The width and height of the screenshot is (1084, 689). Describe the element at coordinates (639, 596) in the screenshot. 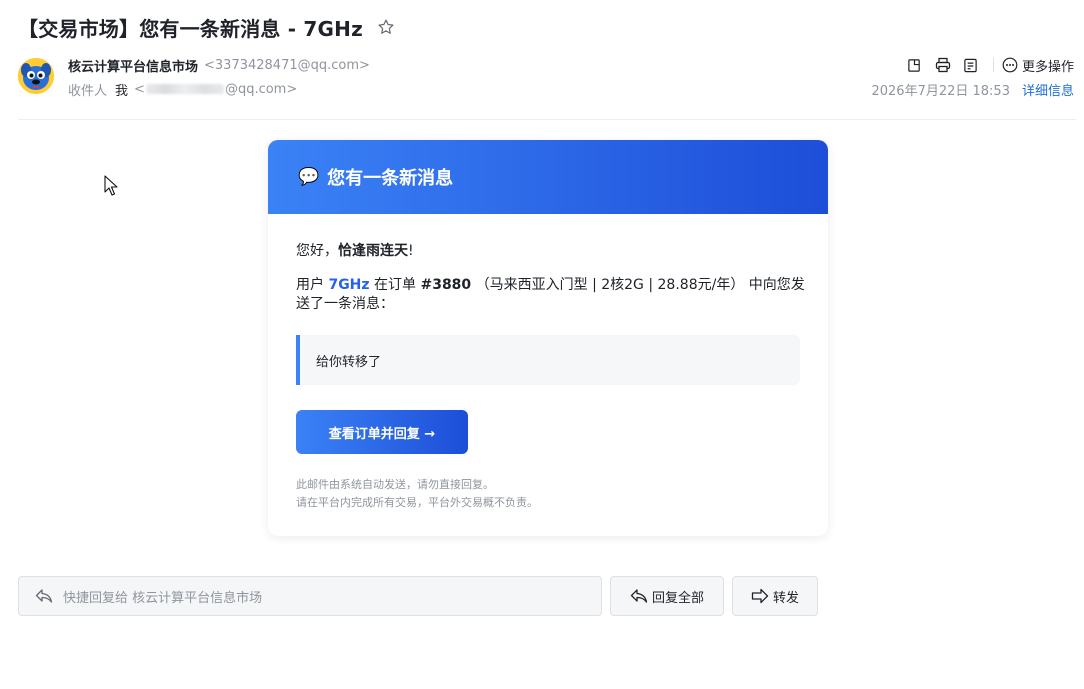

I see `reply-all-icon` at that location.